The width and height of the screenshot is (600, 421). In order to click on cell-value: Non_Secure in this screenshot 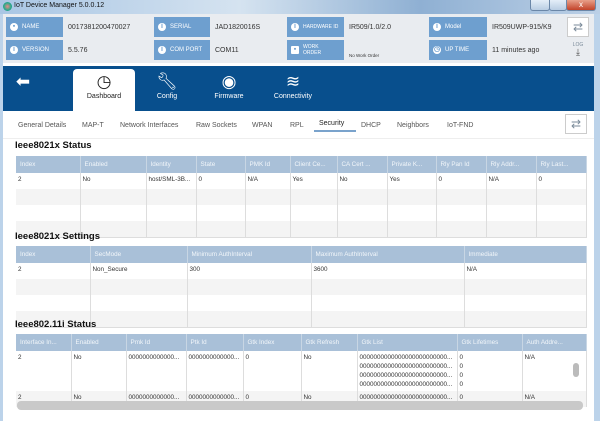, I will do `click(110, 269)`.